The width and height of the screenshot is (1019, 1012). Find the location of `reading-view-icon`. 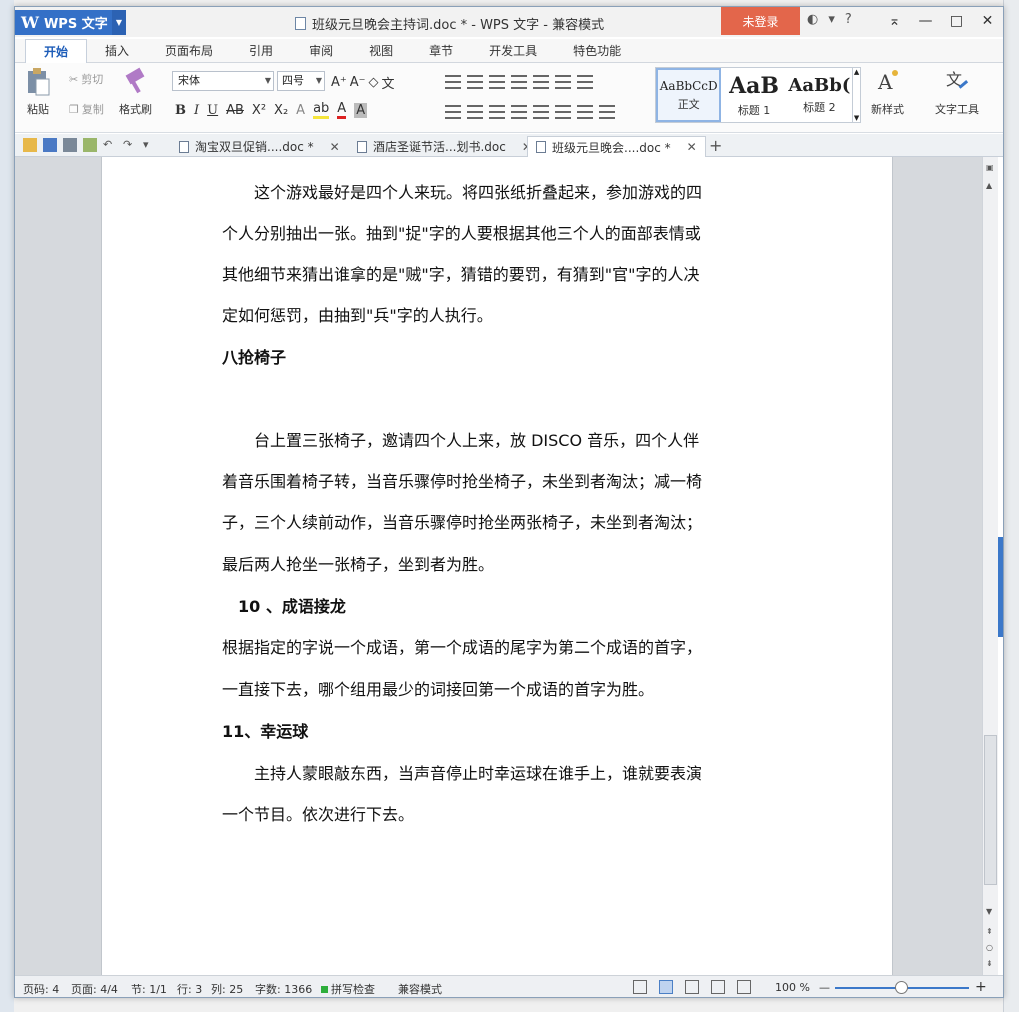

reading-view-icon is located at coordinates (744, 987).